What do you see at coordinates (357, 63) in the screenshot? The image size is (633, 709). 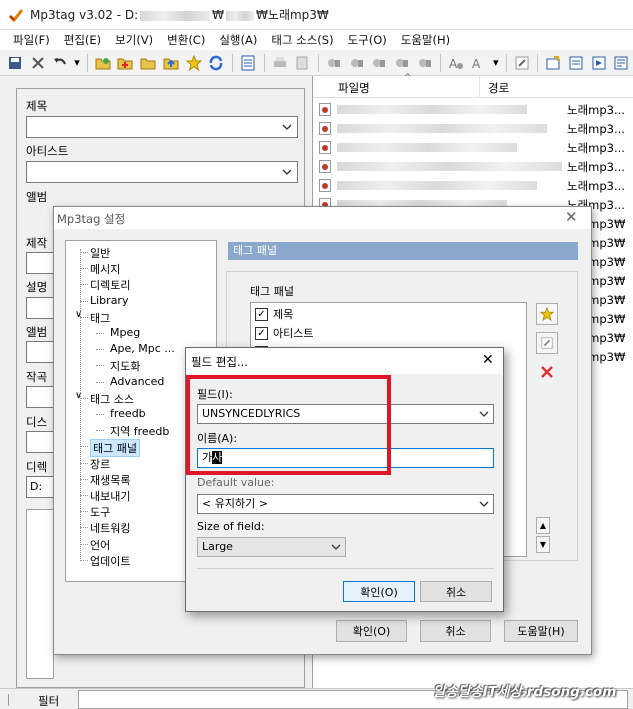 I see `filename-to-tag-icon` at bounding box center [357, 63].